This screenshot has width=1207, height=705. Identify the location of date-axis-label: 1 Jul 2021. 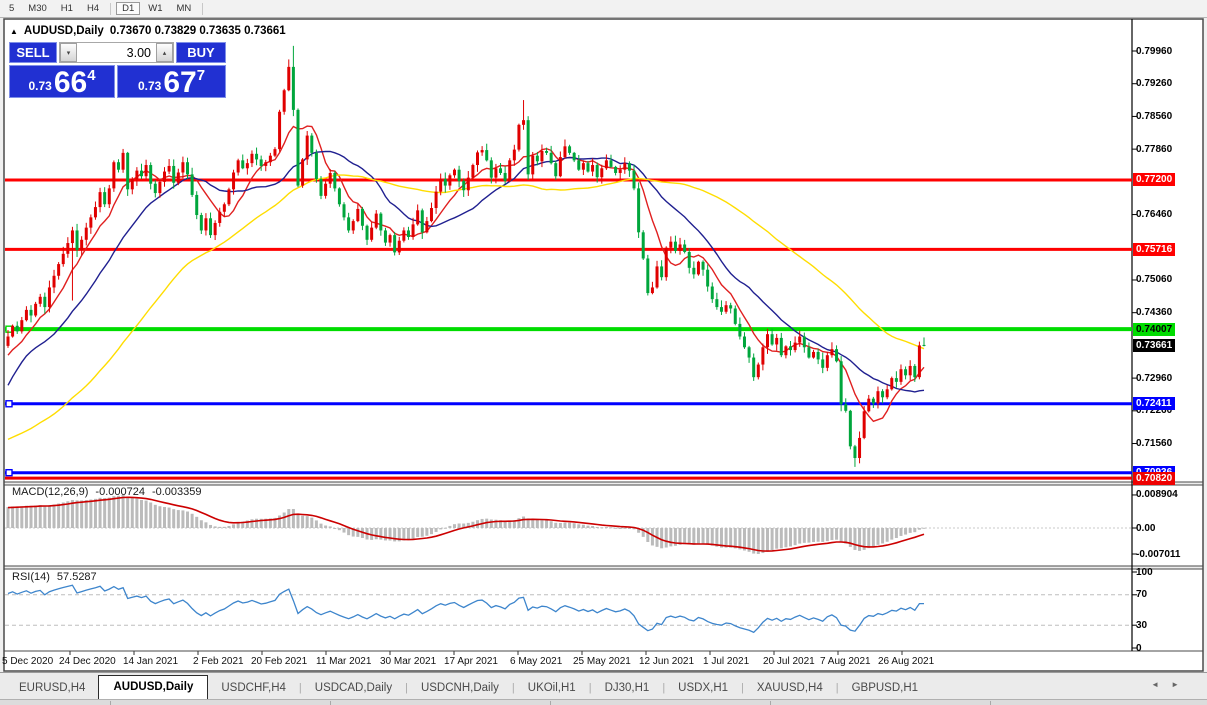
(726, 661).